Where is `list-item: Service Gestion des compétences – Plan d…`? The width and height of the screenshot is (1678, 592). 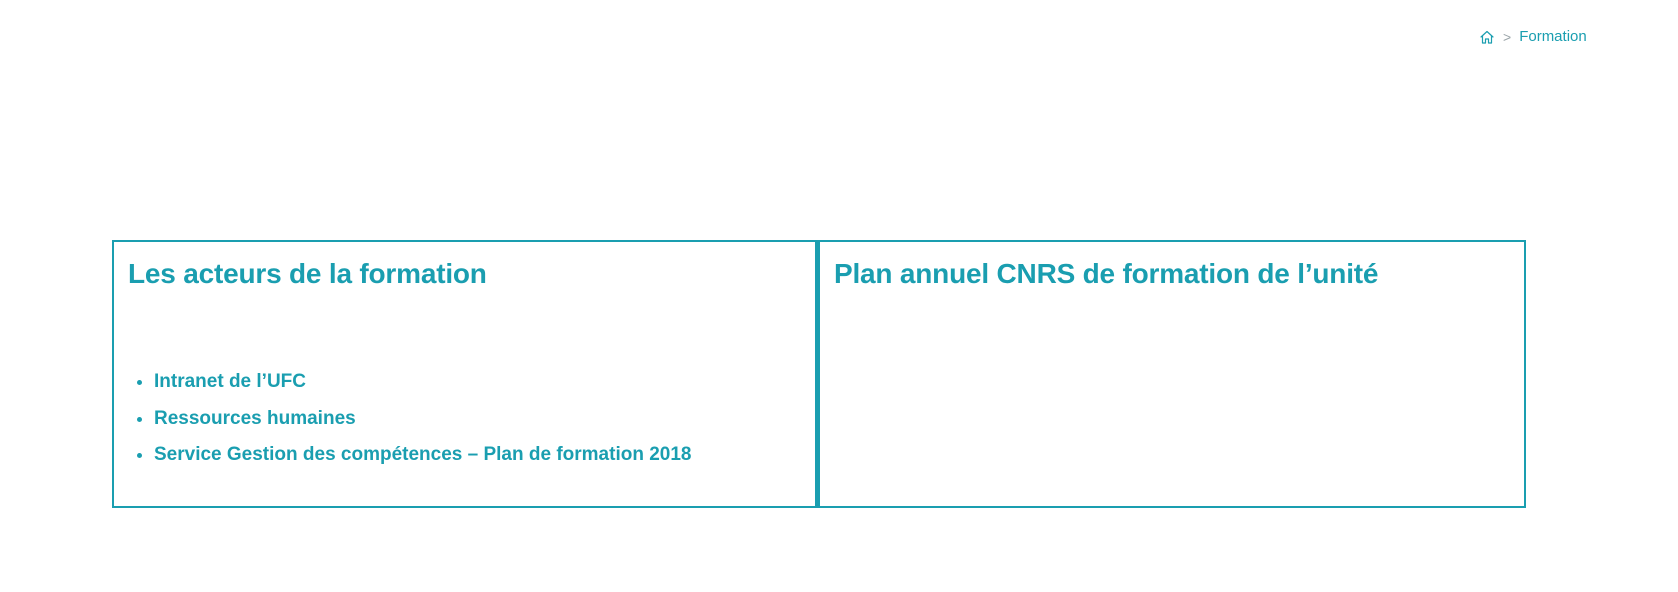
list-item: Service Gestion des compétences – Plan d… is located at coordinates (477, 455).